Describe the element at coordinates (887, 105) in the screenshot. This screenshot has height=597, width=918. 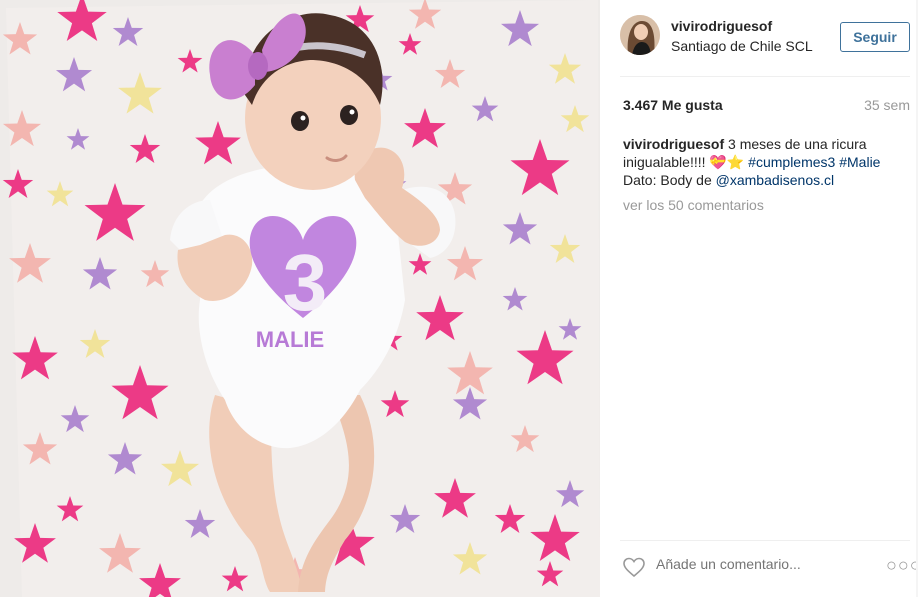
I see `post-age: 35 sem` at that location.